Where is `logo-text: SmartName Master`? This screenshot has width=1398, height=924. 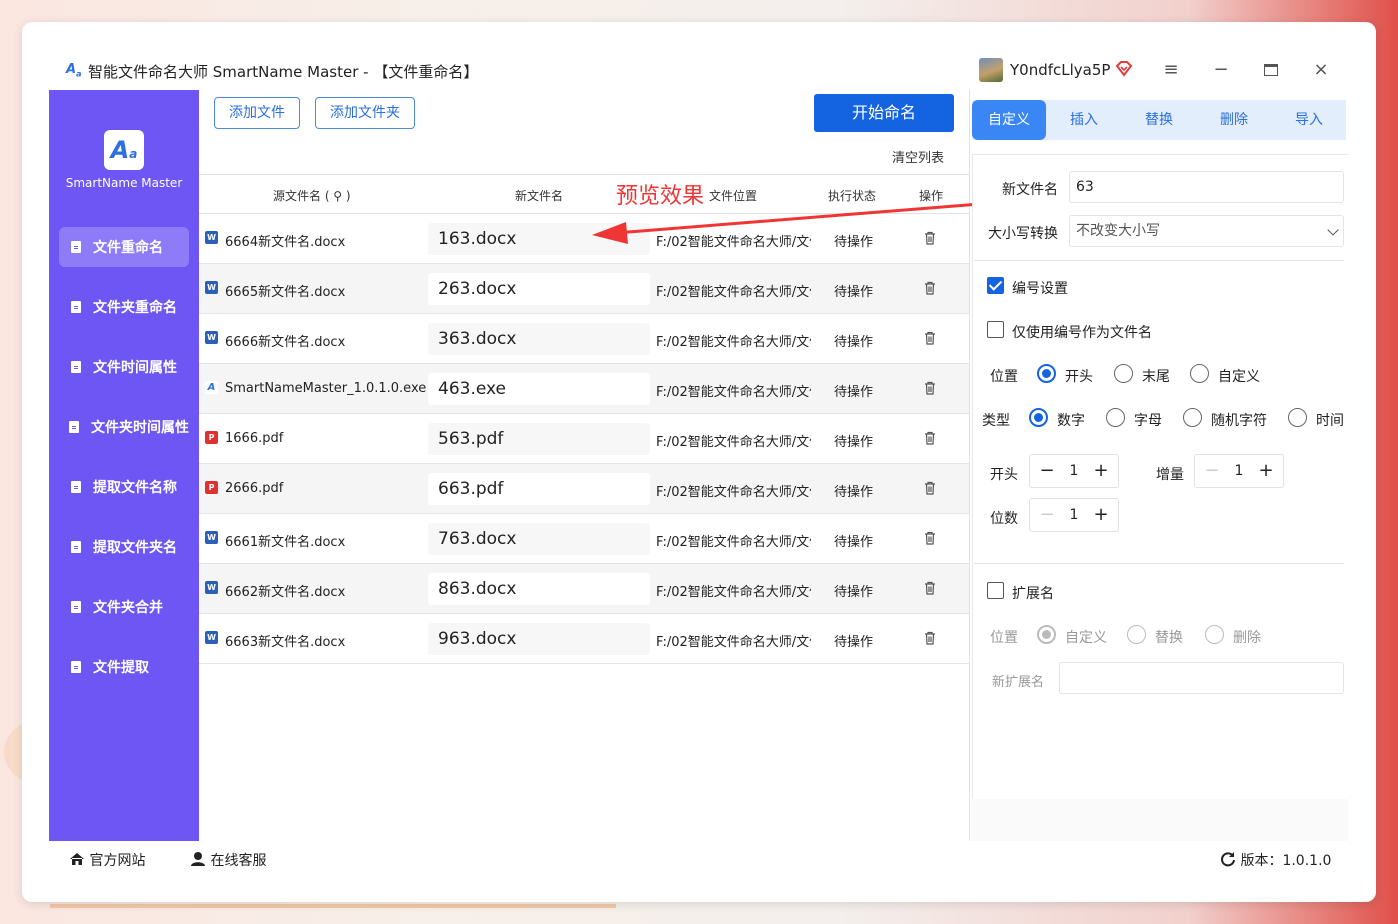 logo-text: SmartName Master is located at coordinates (124, 183).